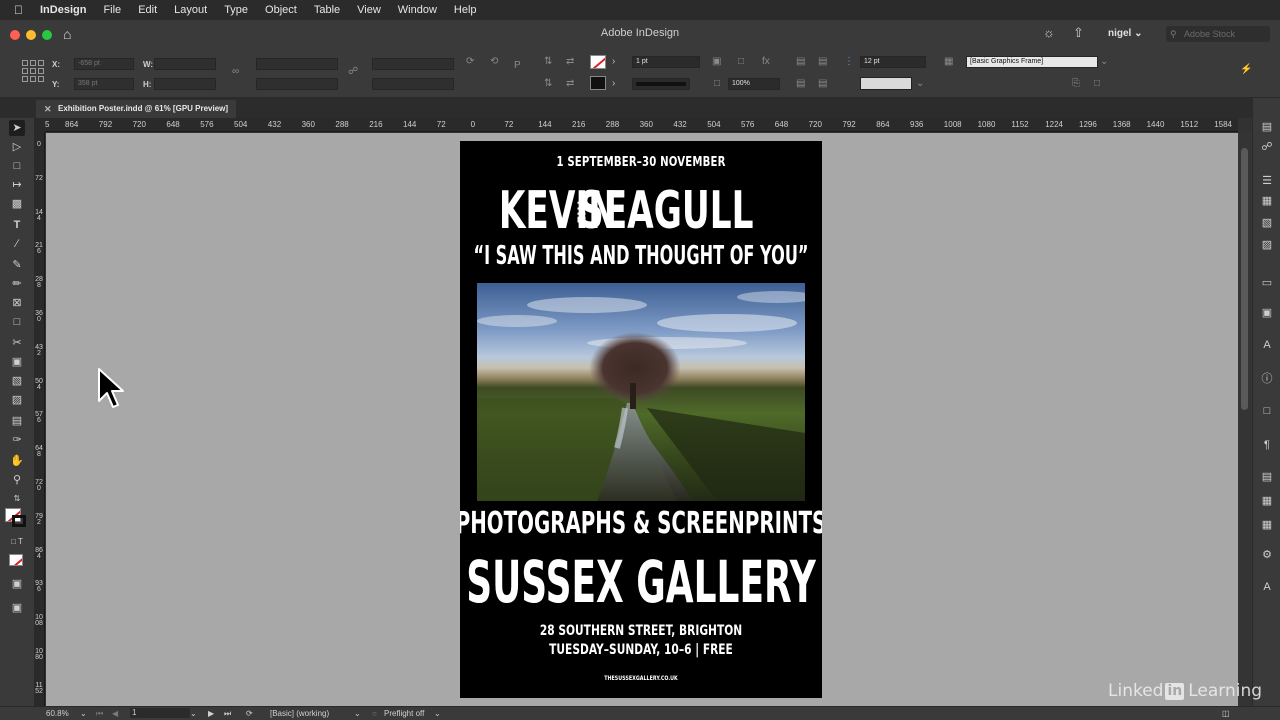 This screenshot has width=1280, height=720. Describe the element at coordinates (1078, 33) in the screenshot. I see `share-icon: ⇧` at that location.